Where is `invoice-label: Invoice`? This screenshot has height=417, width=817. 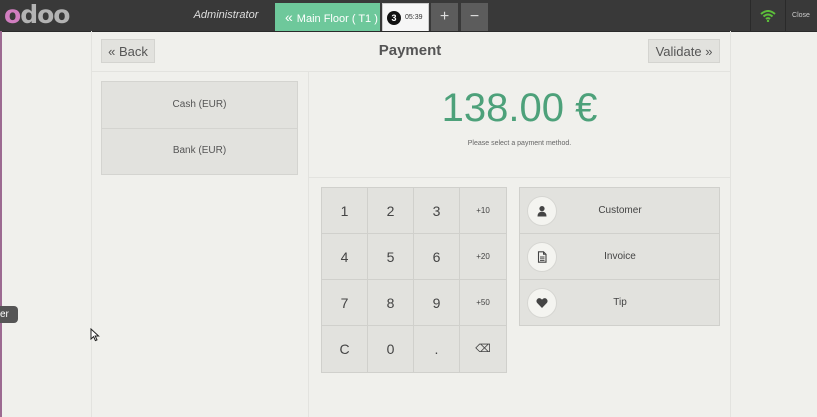
invoice-label: Invoice is located at coordinates (620, 256).